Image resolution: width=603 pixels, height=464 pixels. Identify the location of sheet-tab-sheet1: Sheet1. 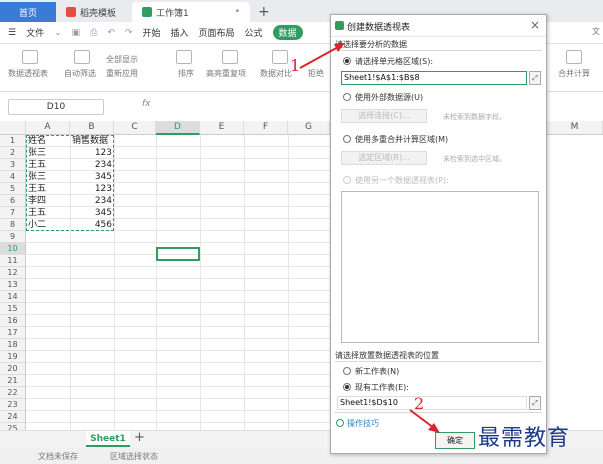
(108, 439).